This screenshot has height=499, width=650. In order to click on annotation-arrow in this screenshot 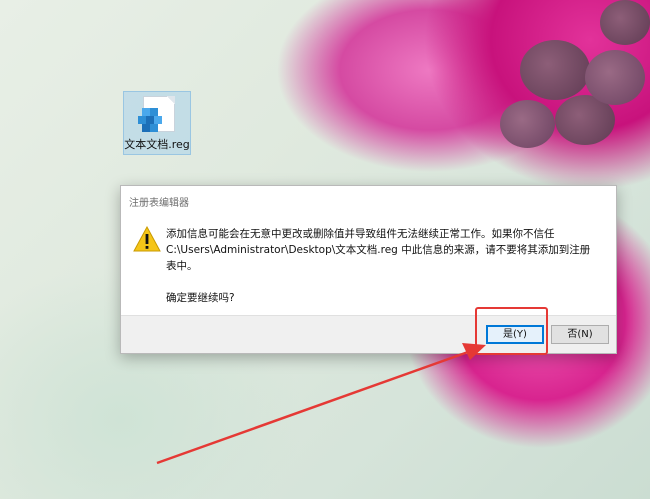, I will do `click(321, 404)`.